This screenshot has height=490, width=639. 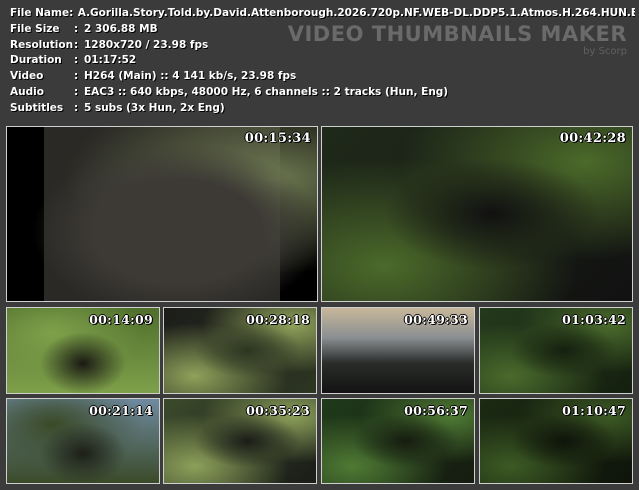 What do you see at coordinates (35, 28) in the screenshot?
I see `info-label: File Size` at bounding box center [35, 28].